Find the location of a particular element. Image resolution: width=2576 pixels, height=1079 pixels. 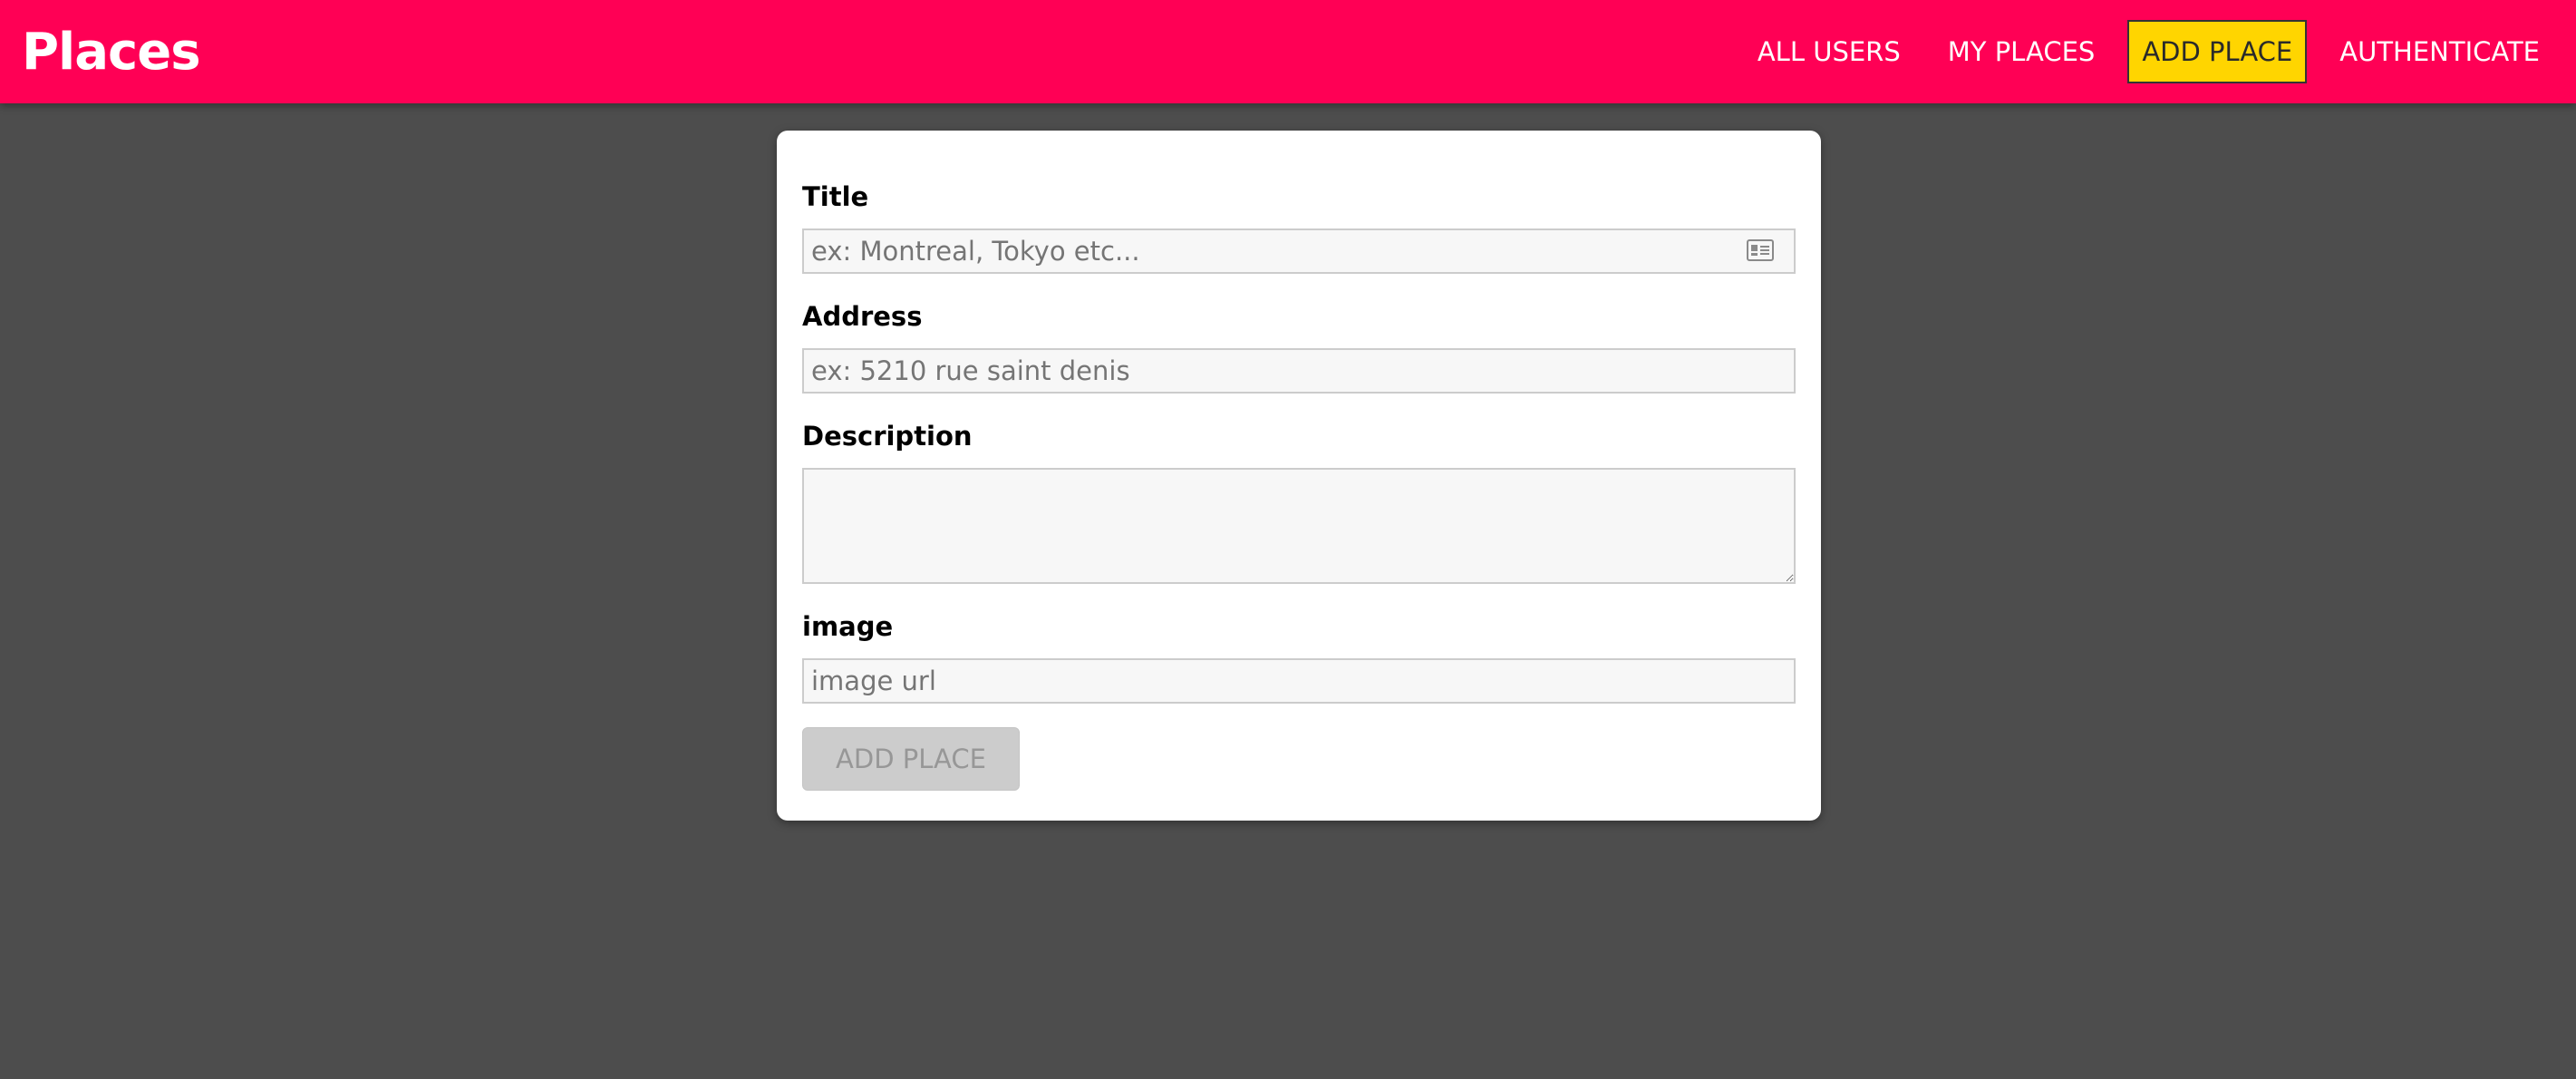

brand-logo-link: Places is located at coordinates (111, 52).